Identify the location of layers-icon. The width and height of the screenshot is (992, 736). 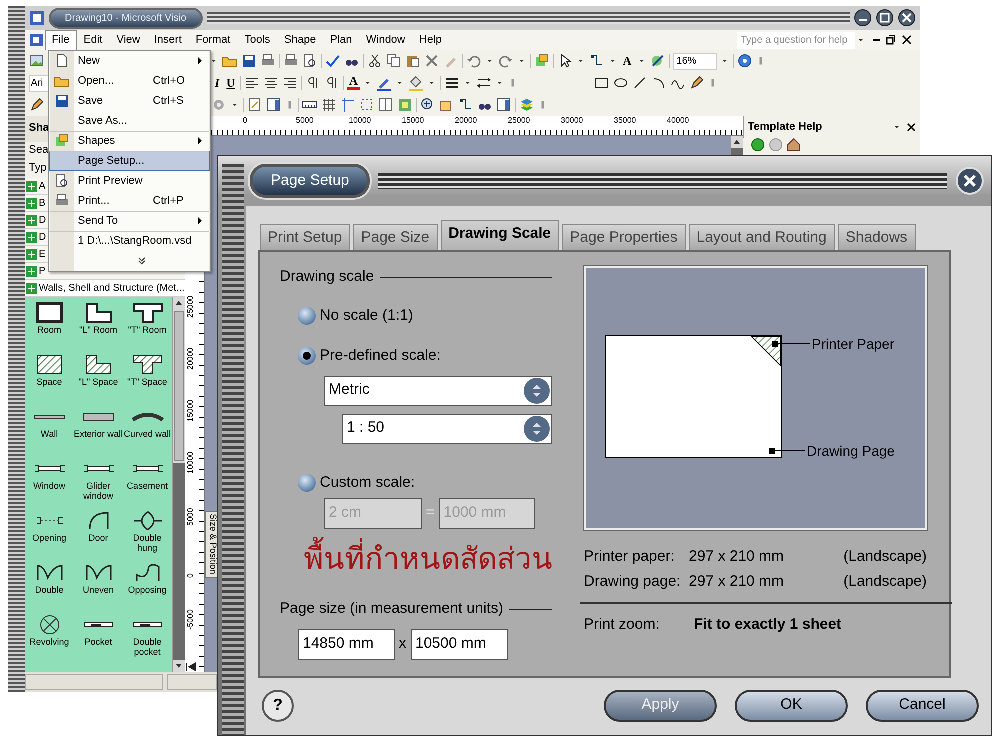
(527, 105).